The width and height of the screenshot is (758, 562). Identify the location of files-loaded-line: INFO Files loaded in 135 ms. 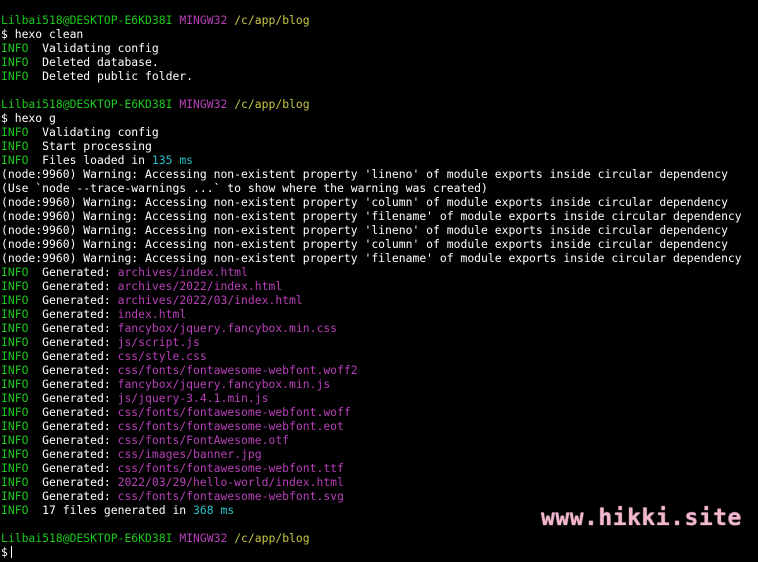
(379, 160).